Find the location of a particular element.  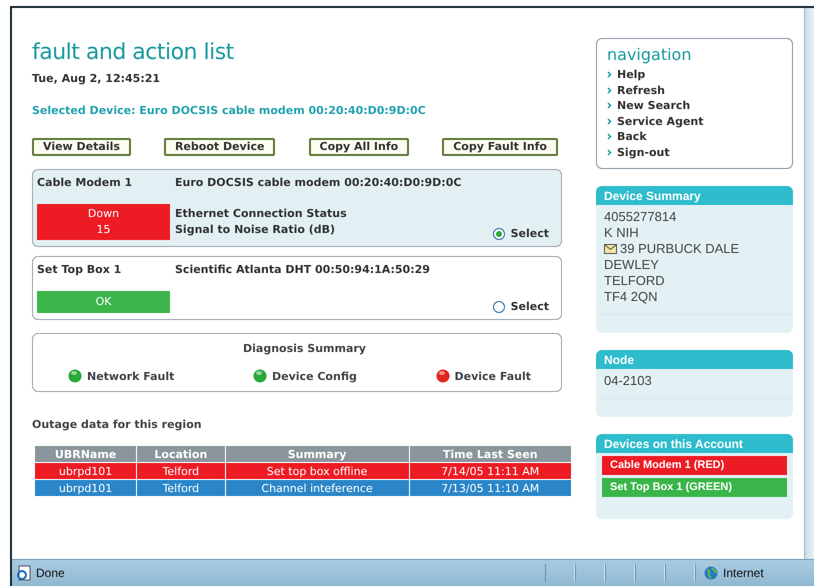

column-header: UBRName is located at coordinates (85, 454).